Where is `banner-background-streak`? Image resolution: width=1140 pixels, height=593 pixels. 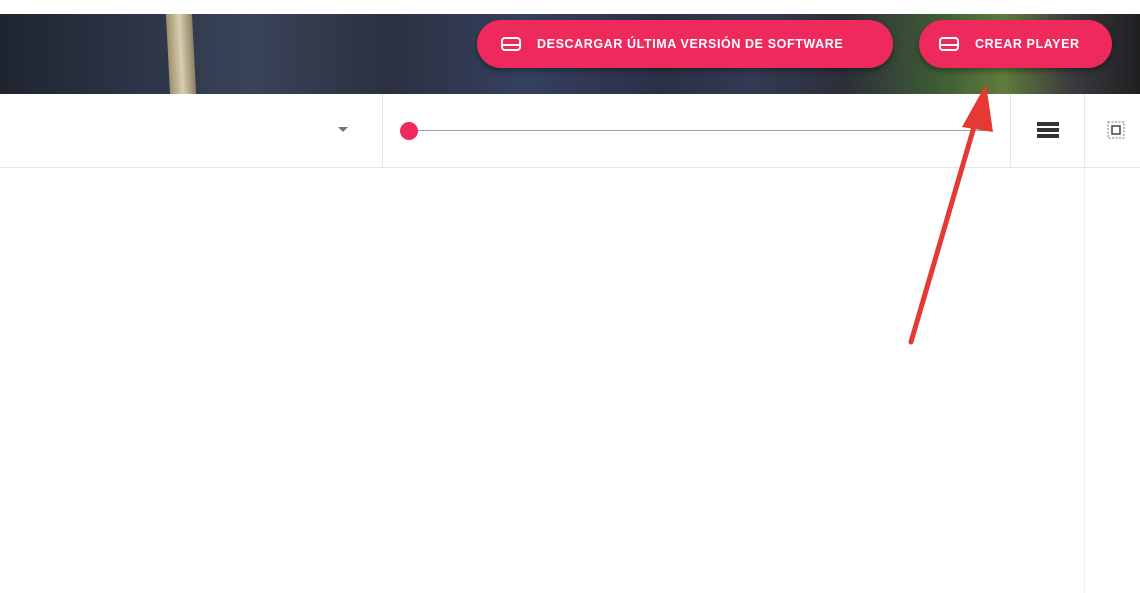
banner-background-streak is located at coordinates (181, 54).